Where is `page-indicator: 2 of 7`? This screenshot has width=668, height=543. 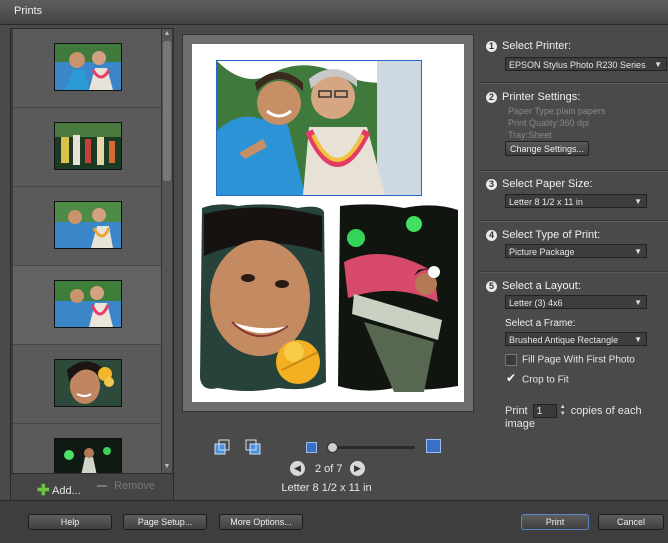 page-indicator: 2 of 7 is located at coordinates (329, 469).